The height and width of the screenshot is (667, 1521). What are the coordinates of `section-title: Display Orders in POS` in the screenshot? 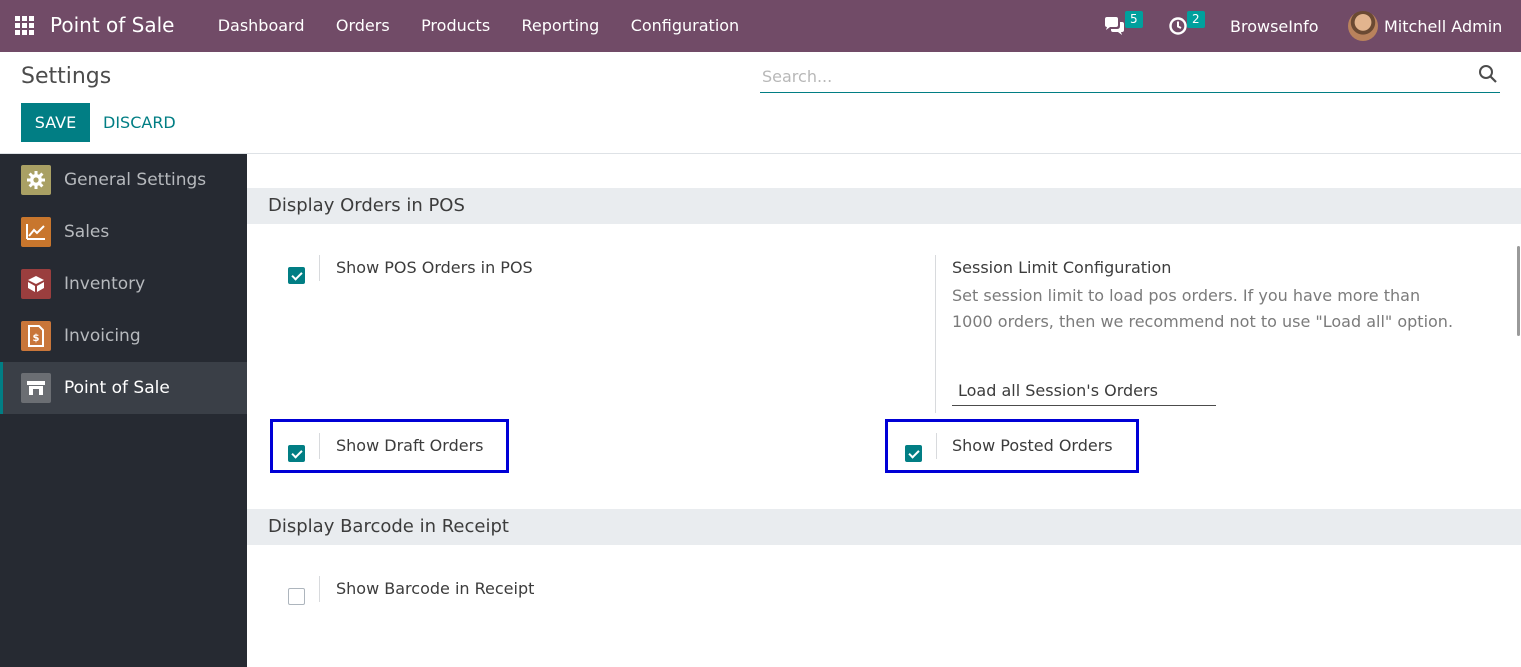 It's located at (366, 205).